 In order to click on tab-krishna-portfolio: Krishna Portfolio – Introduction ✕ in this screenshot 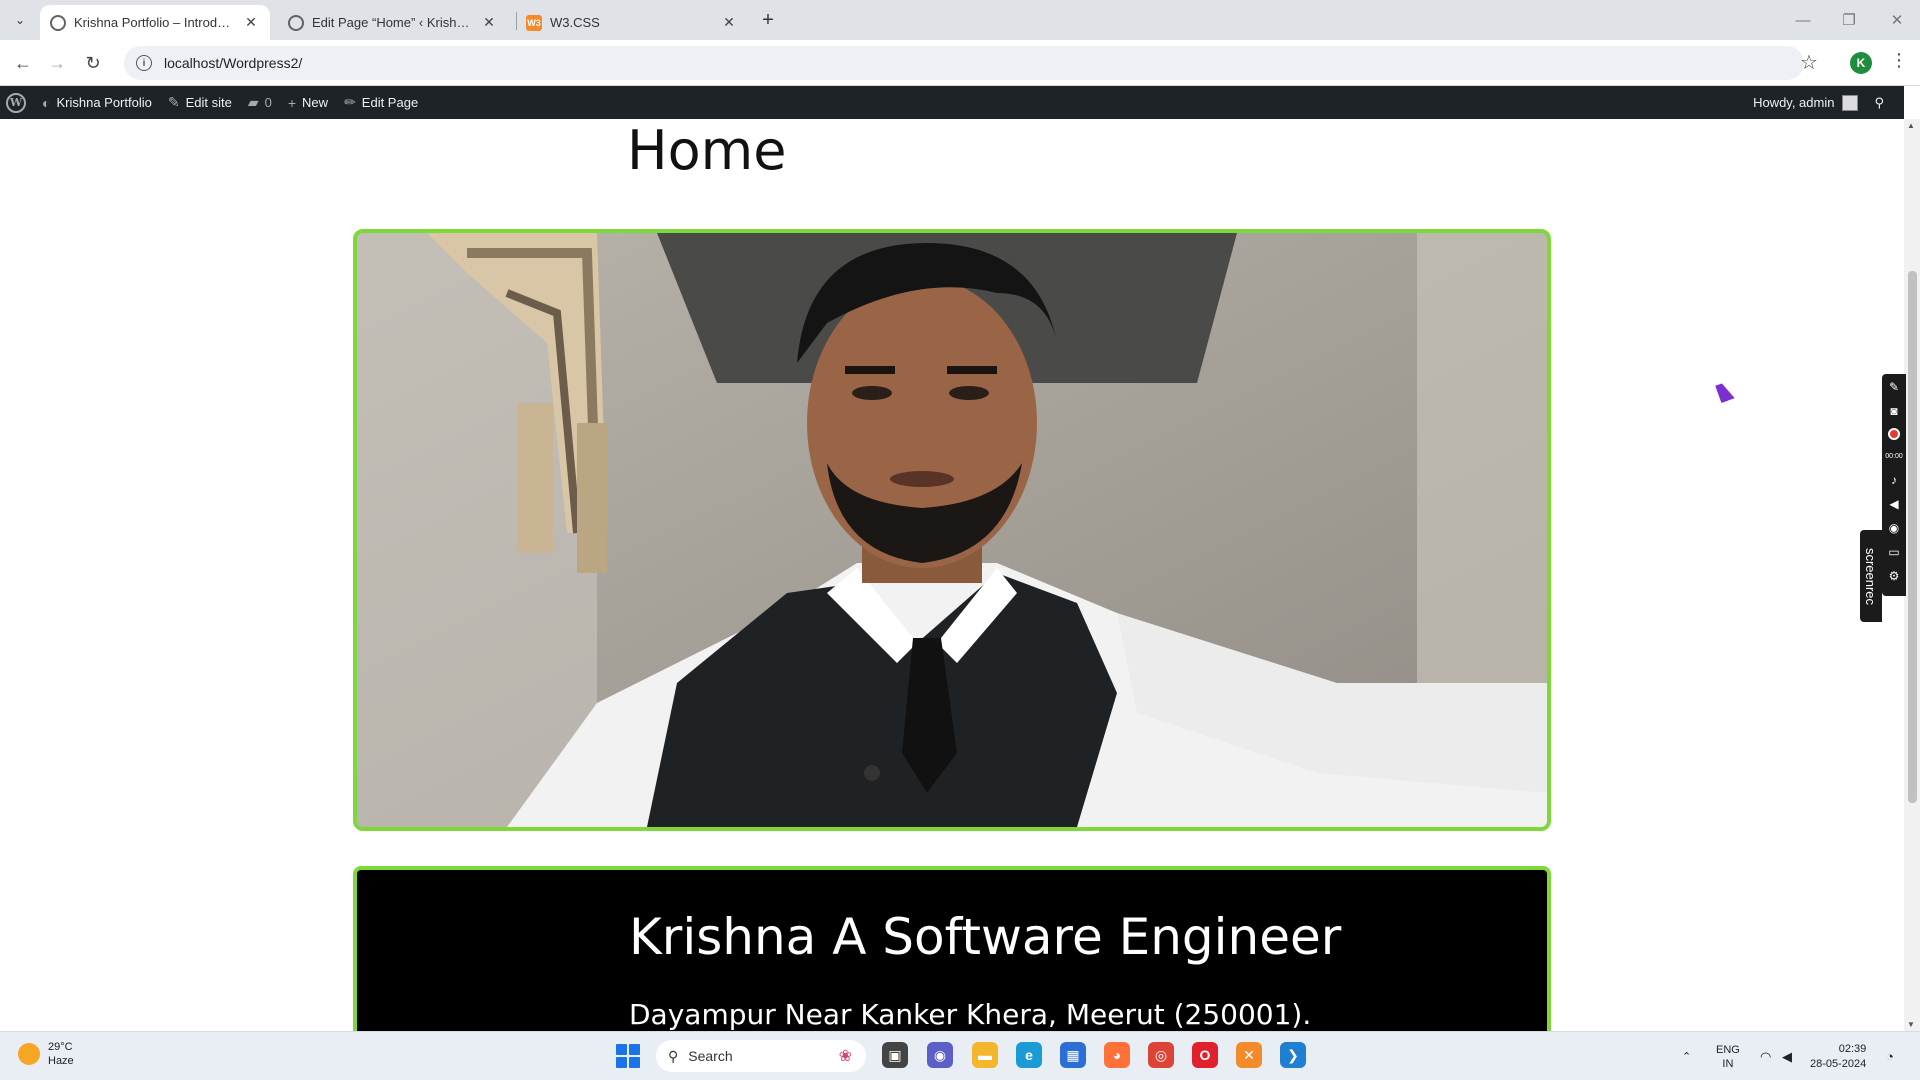, I will do `click(155, 22)`.